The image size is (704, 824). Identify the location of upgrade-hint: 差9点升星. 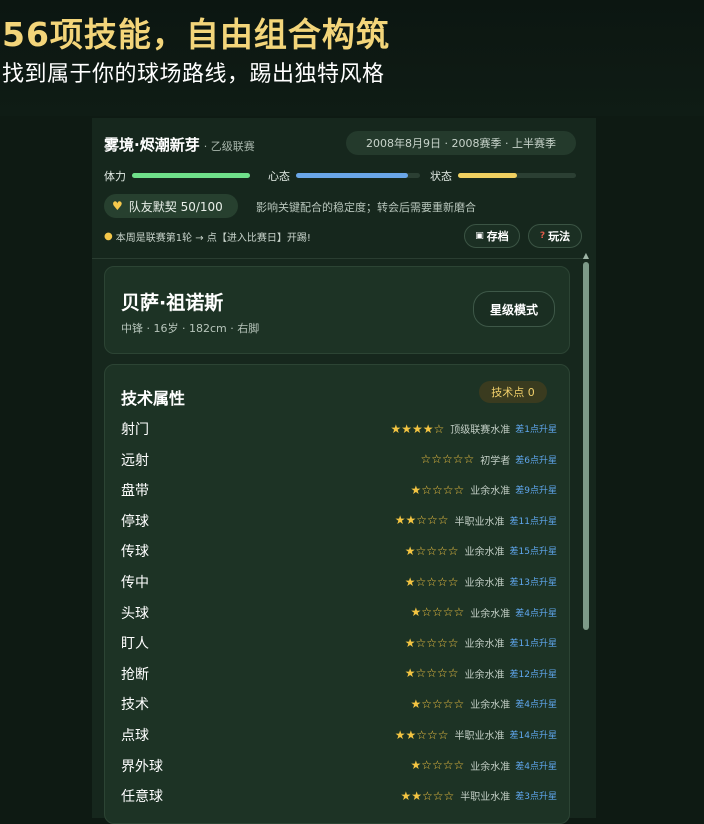
(536, 491).